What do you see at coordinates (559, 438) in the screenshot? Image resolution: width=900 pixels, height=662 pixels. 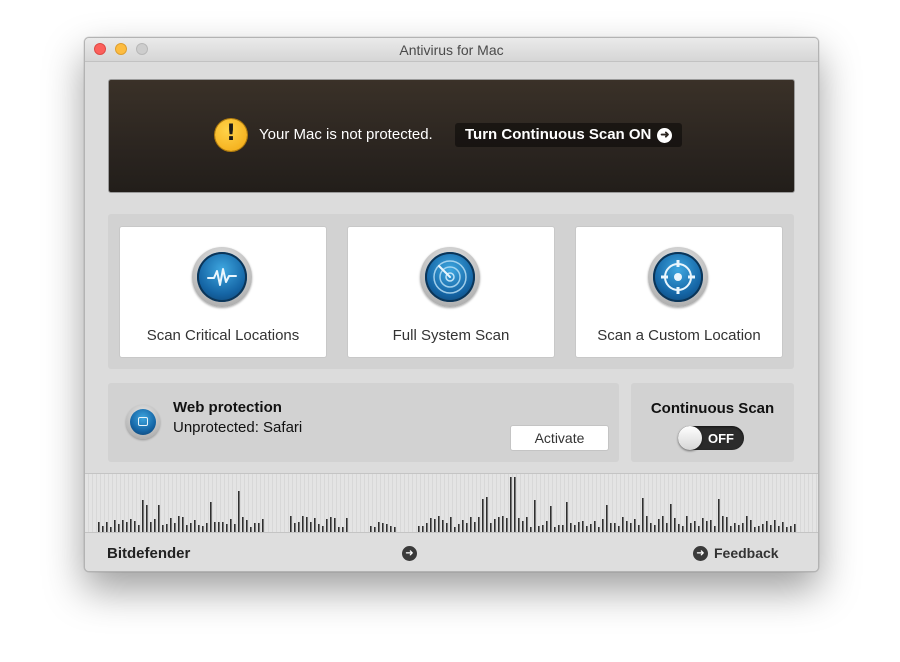 I see `activate-button: Activate` at bounding box center [559, 438].